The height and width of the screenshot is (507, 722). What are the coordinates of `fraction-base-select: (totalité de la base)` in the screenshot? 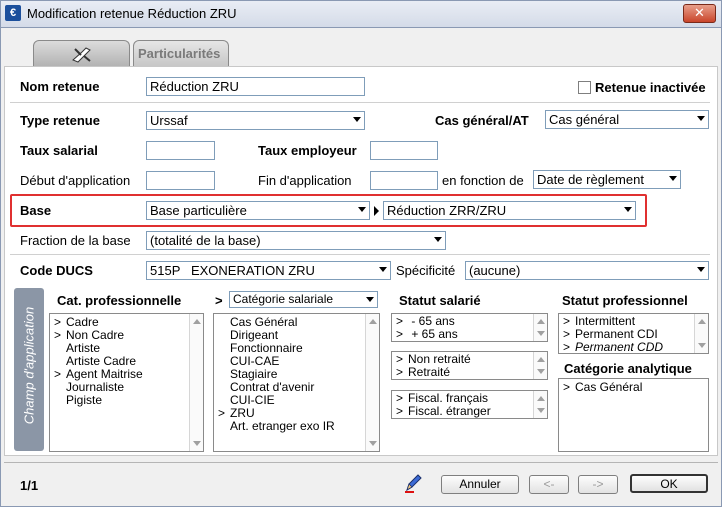 It's located at (296, 240).